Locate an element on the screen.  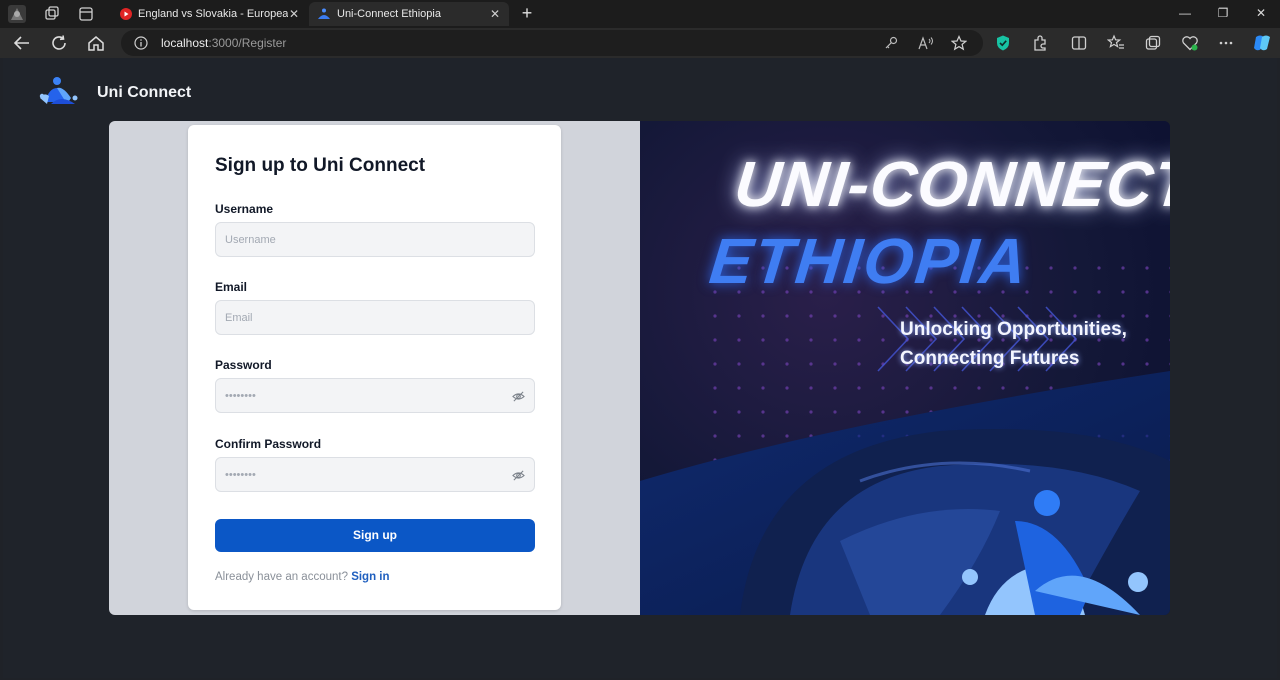
username-field is located at coordinates (375, 239).